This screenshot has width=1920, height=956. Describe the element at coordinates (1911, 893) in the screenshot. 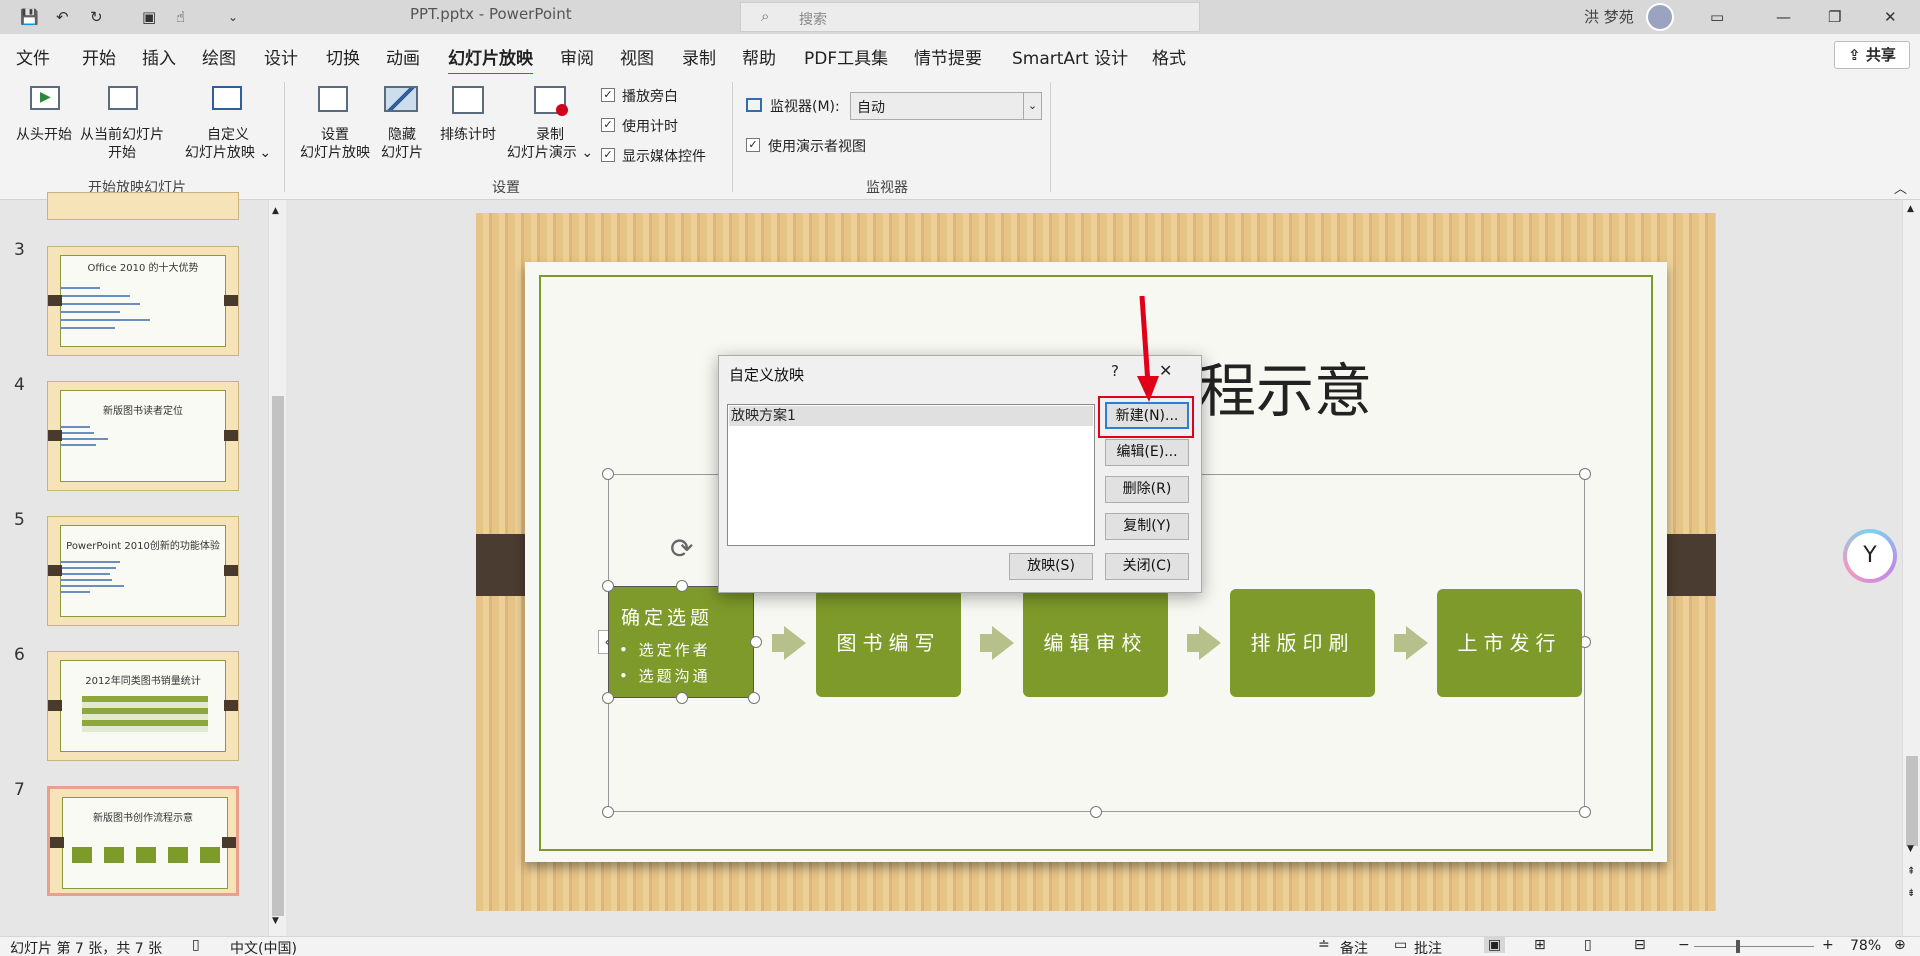

I see `next-slide-icon: ⇟` at that location.